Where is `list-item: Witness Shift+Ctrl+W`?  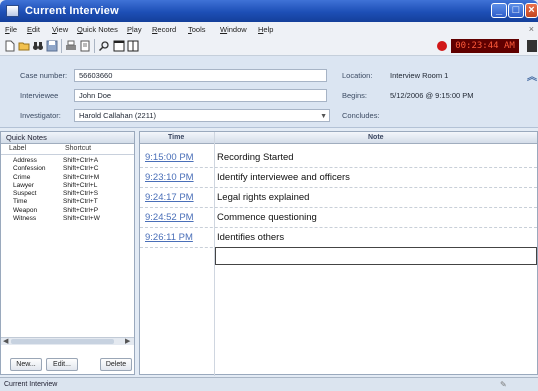 list-item: Witness Shift+Ctrl+W is located at coordinates (67, 219).